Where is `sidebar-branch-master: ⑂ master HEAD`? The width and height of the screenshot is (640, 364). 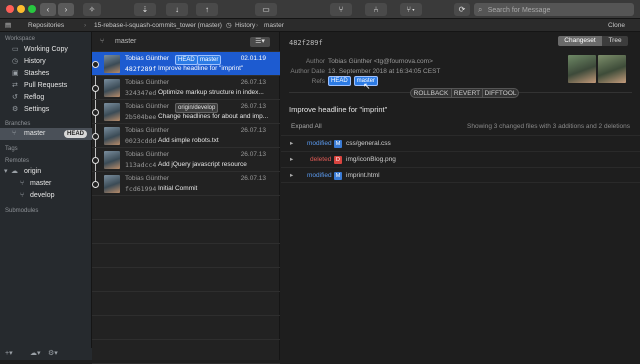
sidebar-branch-master: ⑂ master HEAD is located at coordinates (46, 134).